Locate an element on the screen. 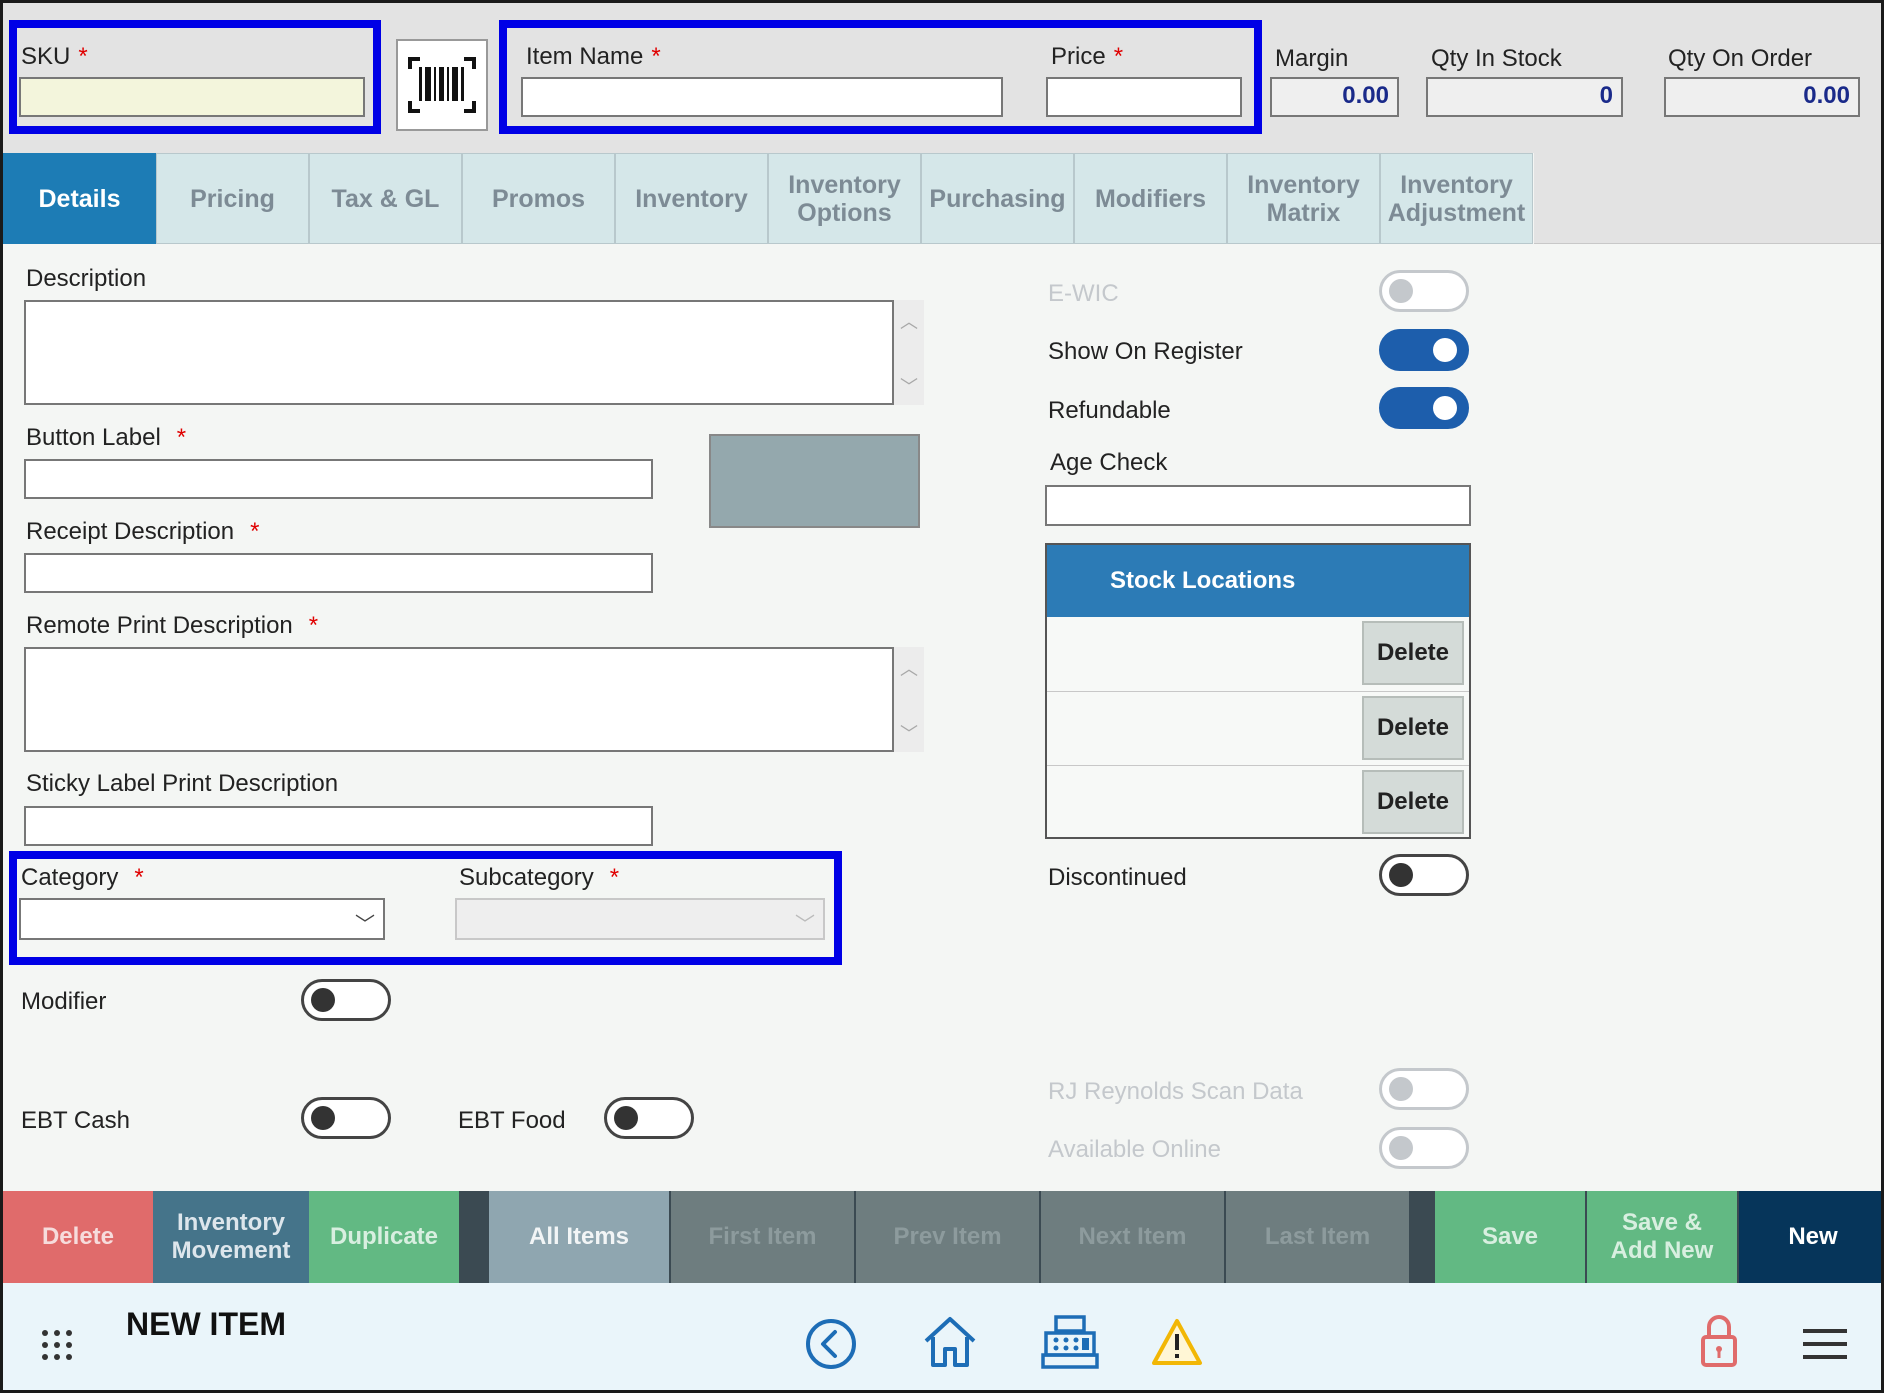 This screenshot has height=1393, width=1884. ebt-food-label: EBT Food is located at coordinates (512, 1120).